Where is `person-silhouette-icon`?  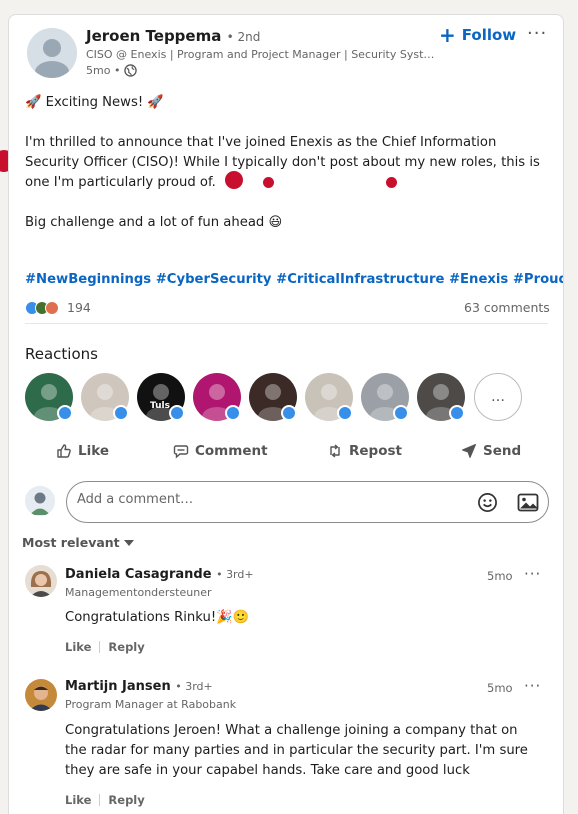 person-silhouette-icon is located at coordinates (52, 53).